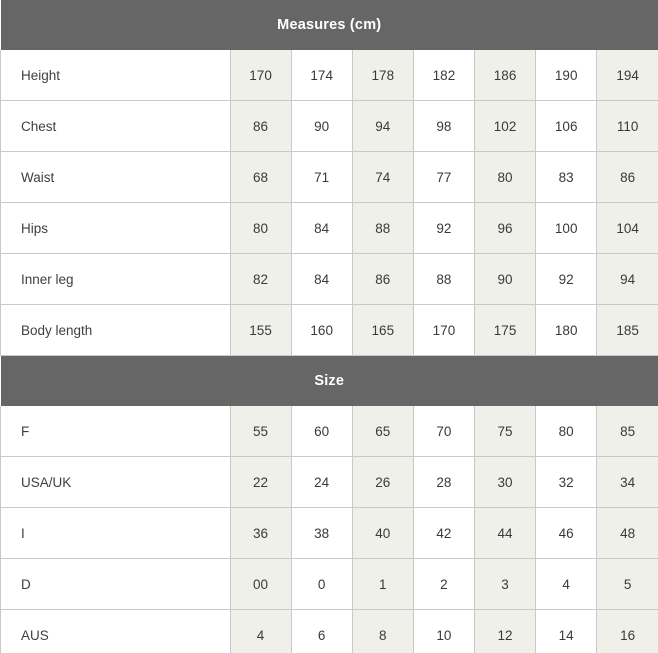 The width and height of the screenshot is (658, 653). I want to click on data-cell: 68, so click(261, 177).